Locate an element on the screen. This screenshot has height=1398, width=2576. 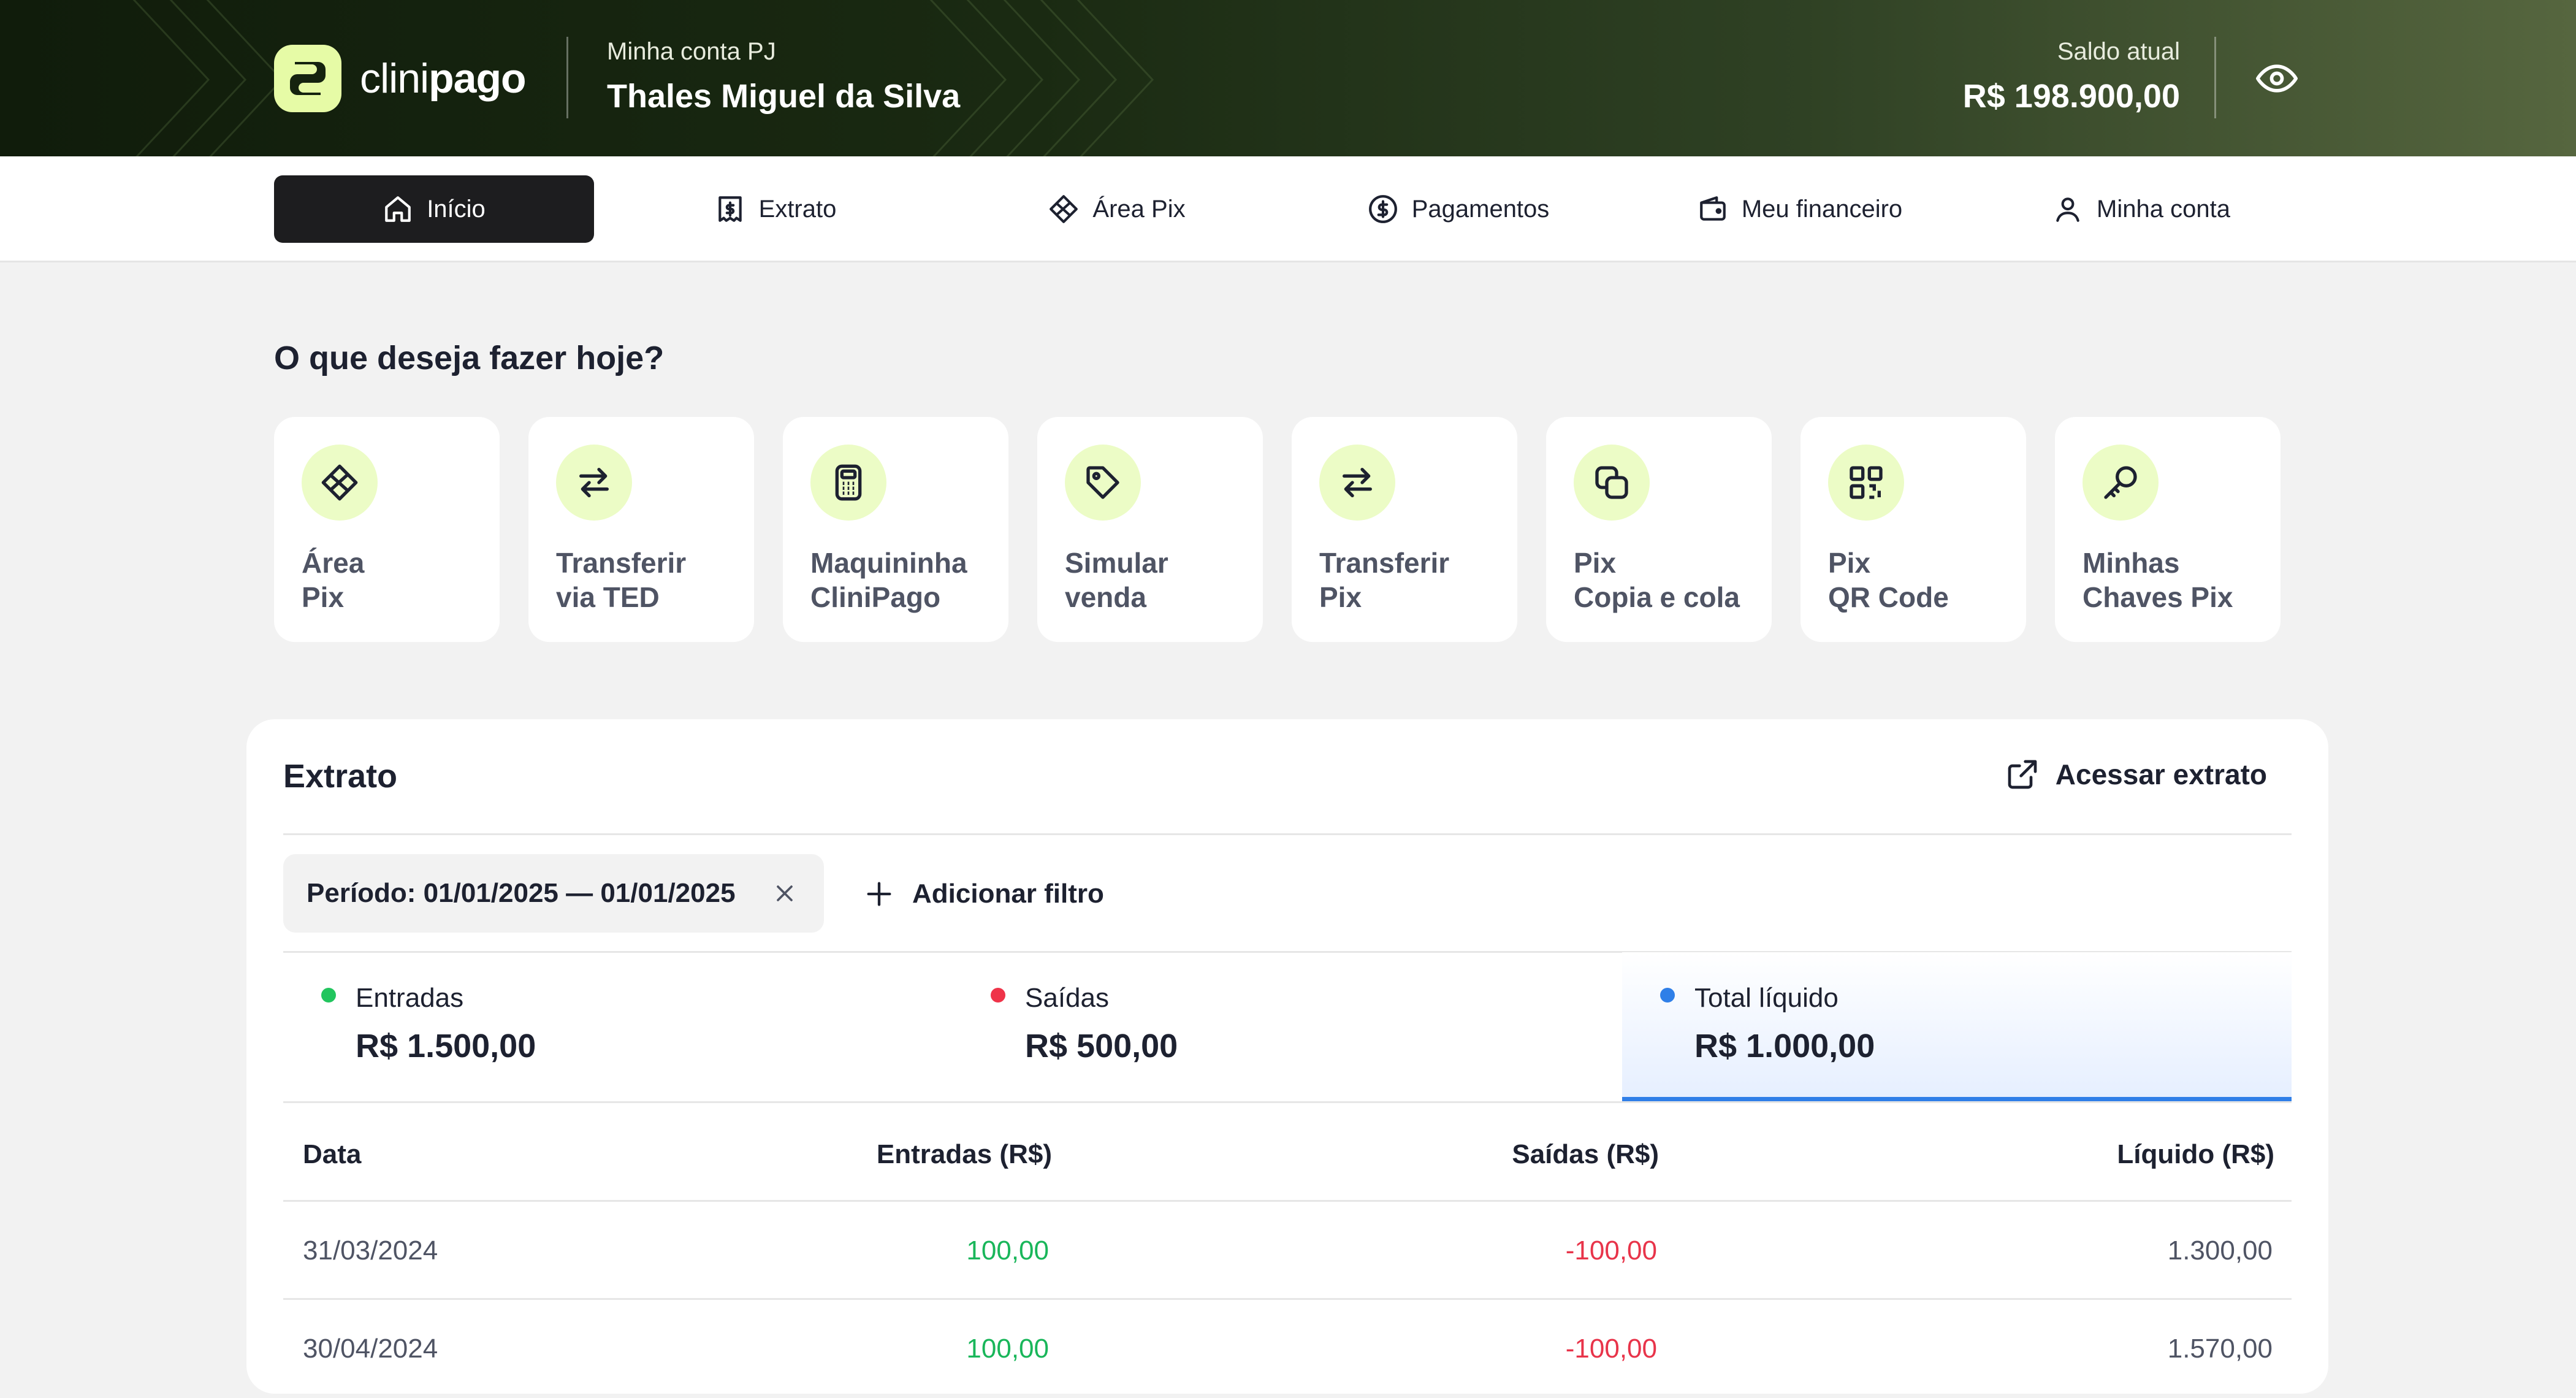
blue-dot-icon is located at coordinates (1667, 996).